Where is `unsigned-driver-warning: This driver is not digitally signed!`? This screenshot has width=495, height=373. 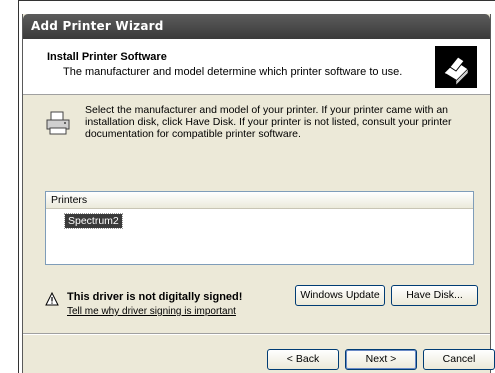 unsigned-driver-warning: This driver is not digitally signed! is located at coordinates (155, 297).